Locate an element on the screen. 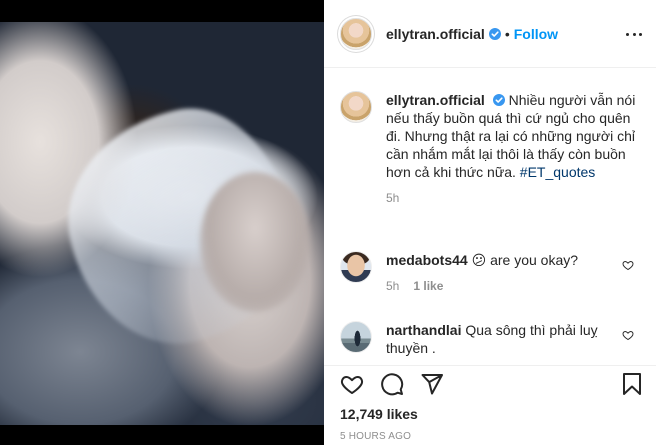  comment-text: medabots44 😕 are you okay? is located at coordinates (501, 260).